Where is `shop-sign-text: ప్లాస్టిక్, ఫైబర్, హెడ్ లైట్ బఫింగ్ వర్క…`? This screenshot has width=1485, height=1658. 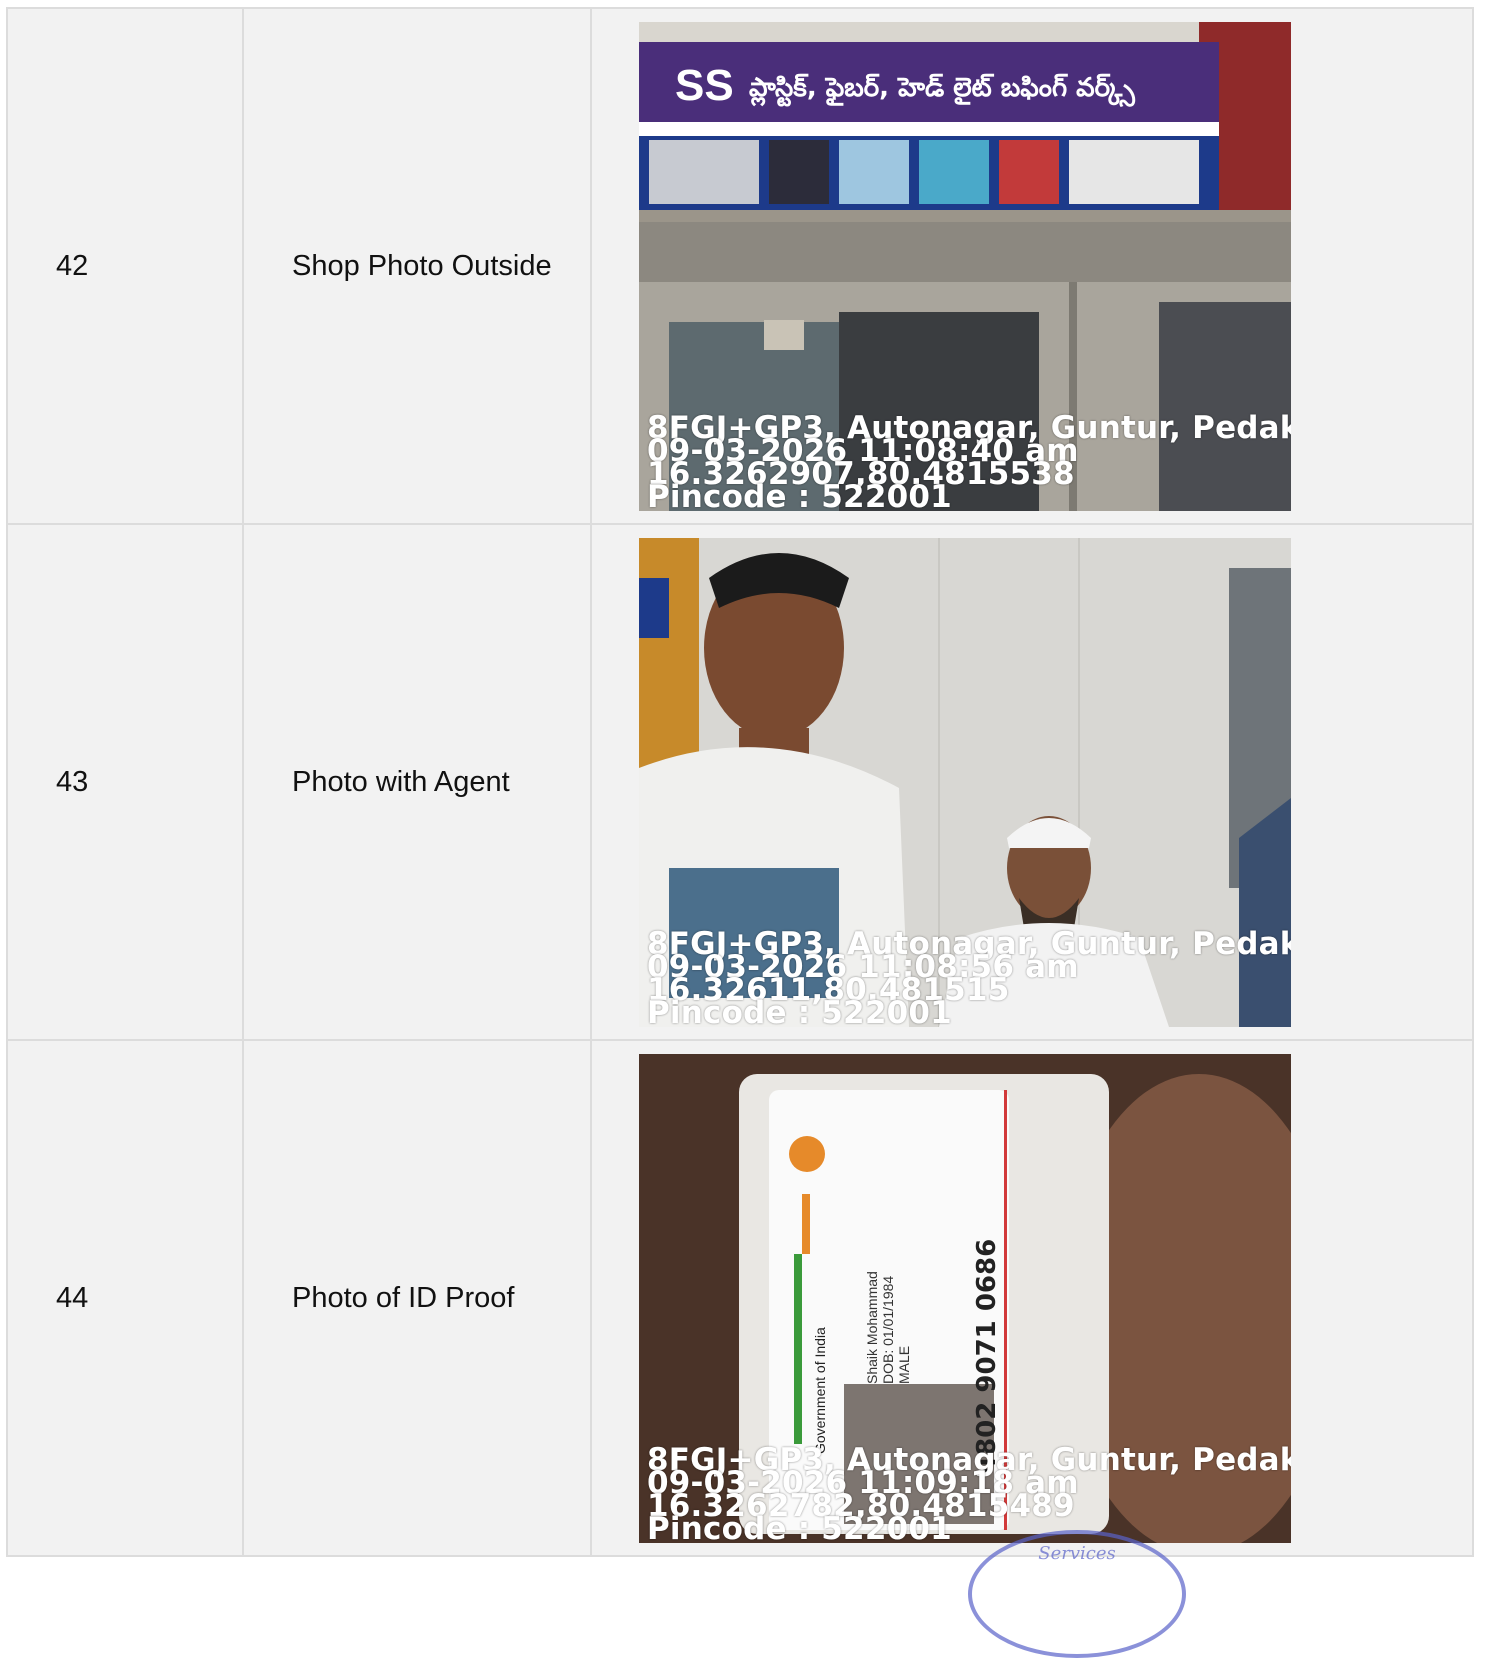
shop-sign-text: ప్లాస్టిక్, ఫైబర్, హెడ్ లైట్ బఫింగ్ వర్క… is located at coordinates (942, 90).